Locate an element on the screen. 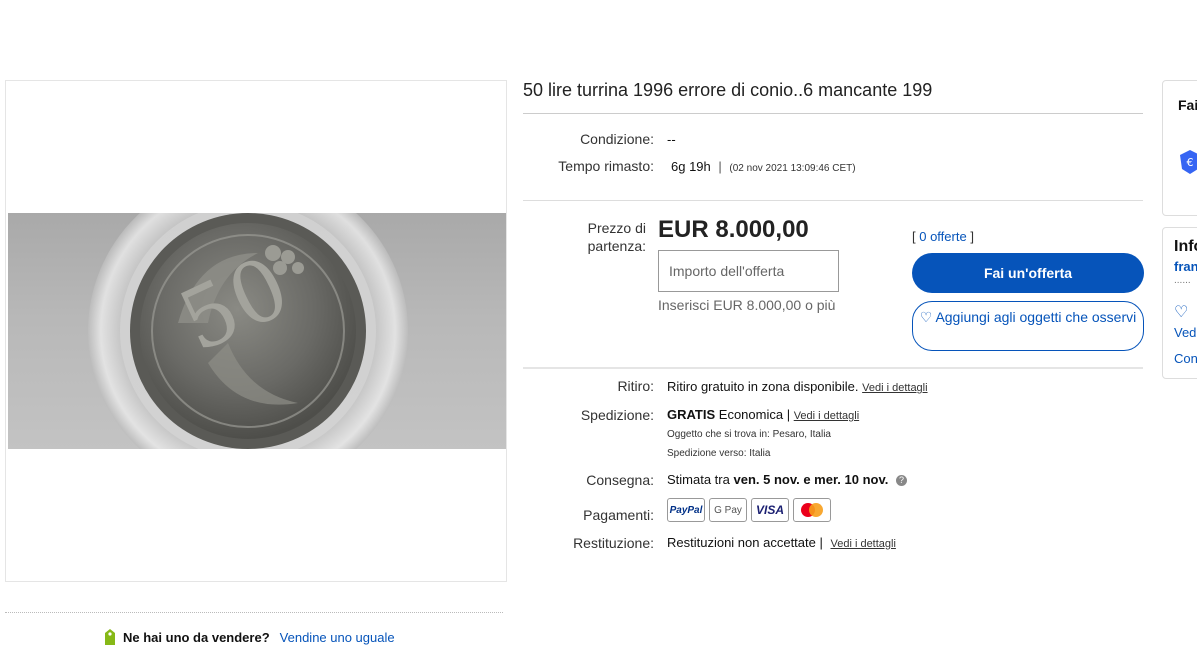 This screenshot has width=1197, height=658. visa-icon: VISA is located at coordinates (770, 510).